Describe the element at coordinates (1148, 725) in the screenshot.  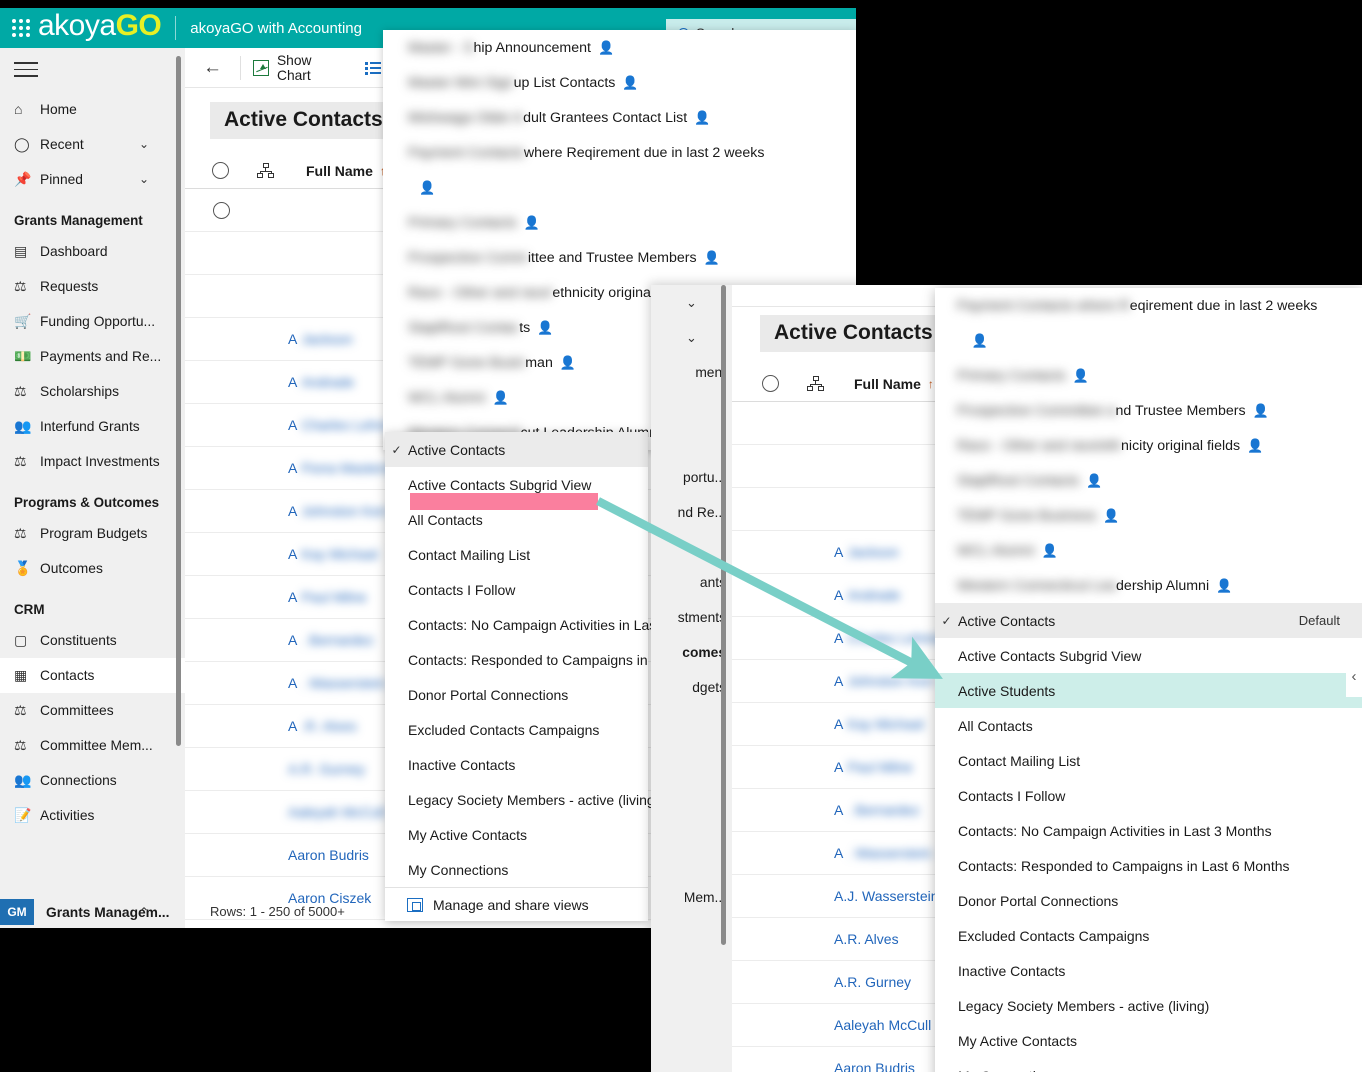
I see `view-option-all-contacts: All Contacts` at that location.